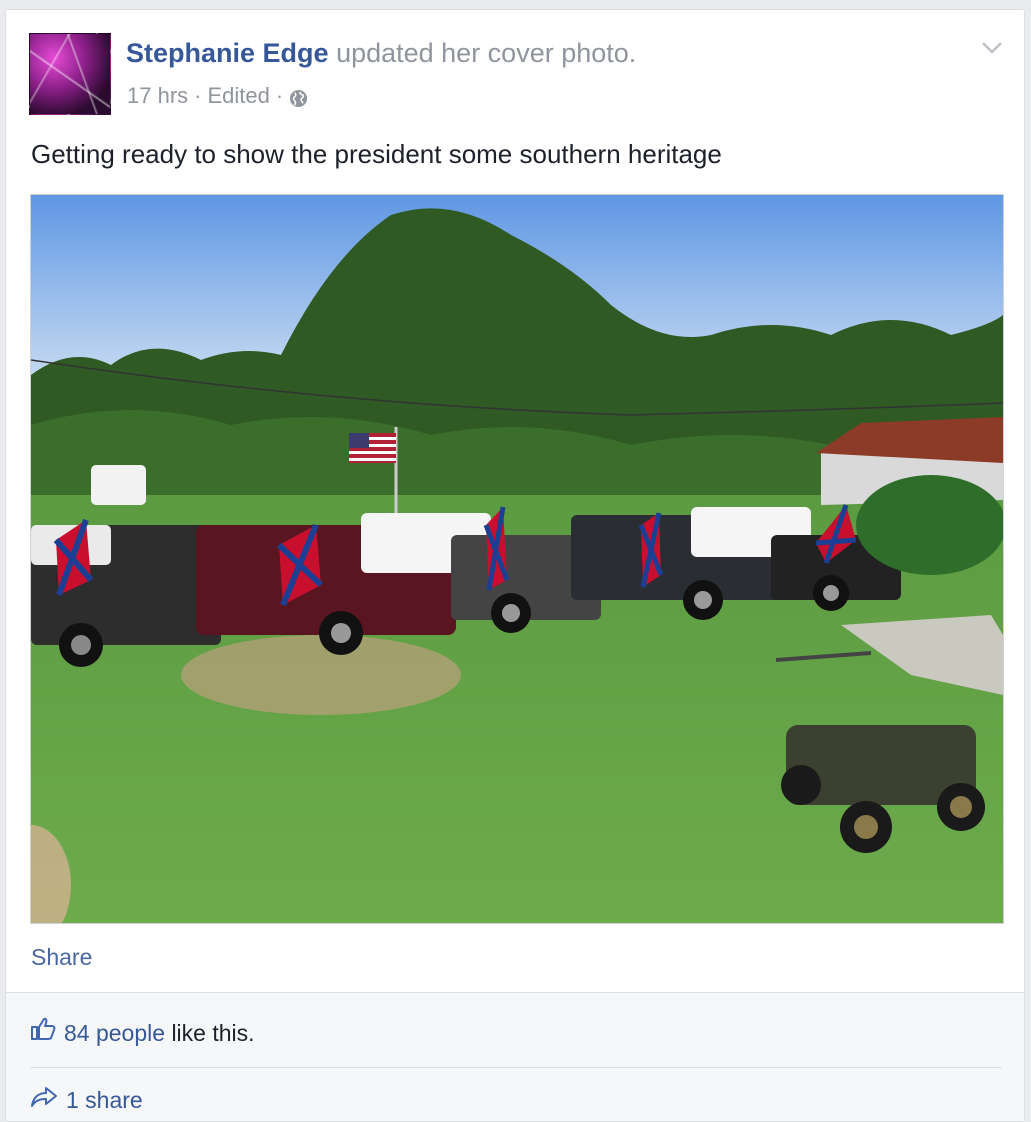 Image resolution: width=1031 pixels, height=1122 pixels. Describe the element at coordinates (213, 1032) in the screenshot. I see `likes-suffix: like this.` at that location.